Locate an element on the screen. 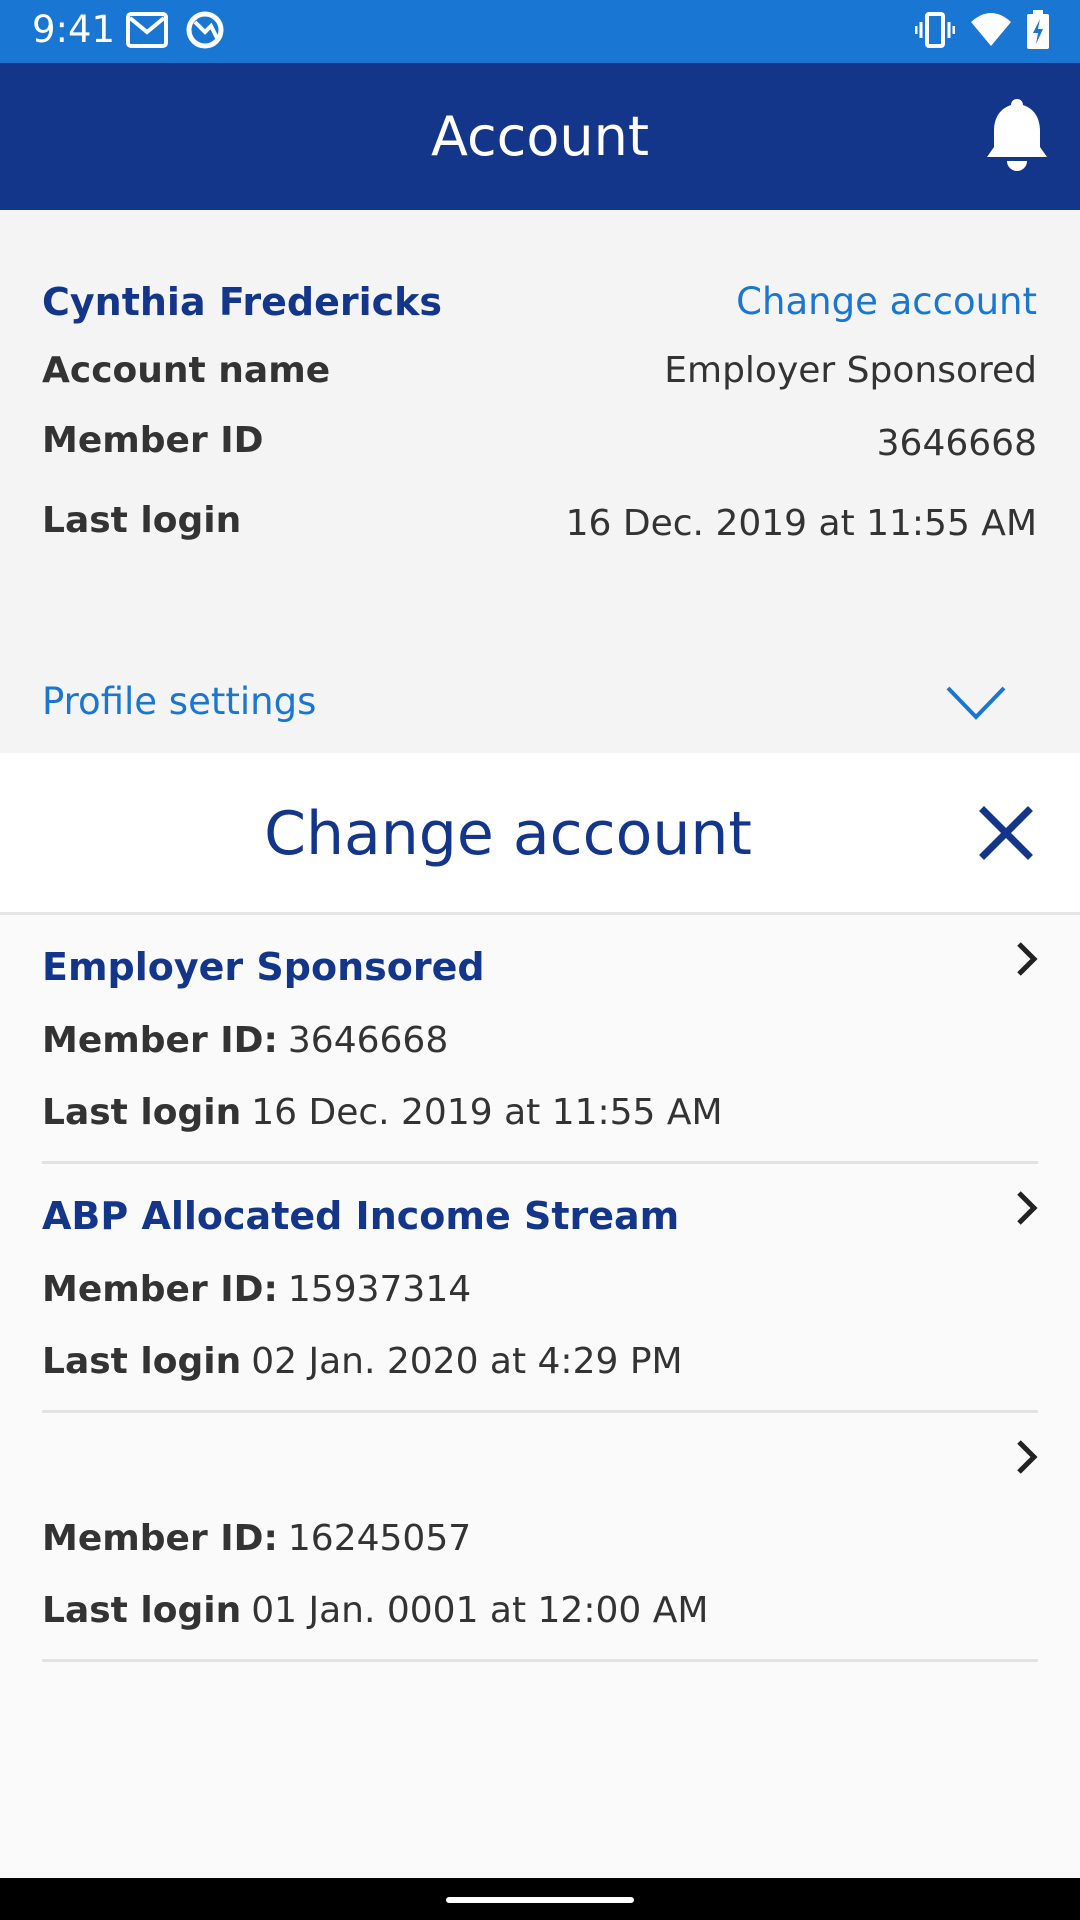 This screenshot has width=1080, height=1920. last-login-line: Last login 16 Dec. 2019 at 11:55 AM is located at coordinates (382, 1112).